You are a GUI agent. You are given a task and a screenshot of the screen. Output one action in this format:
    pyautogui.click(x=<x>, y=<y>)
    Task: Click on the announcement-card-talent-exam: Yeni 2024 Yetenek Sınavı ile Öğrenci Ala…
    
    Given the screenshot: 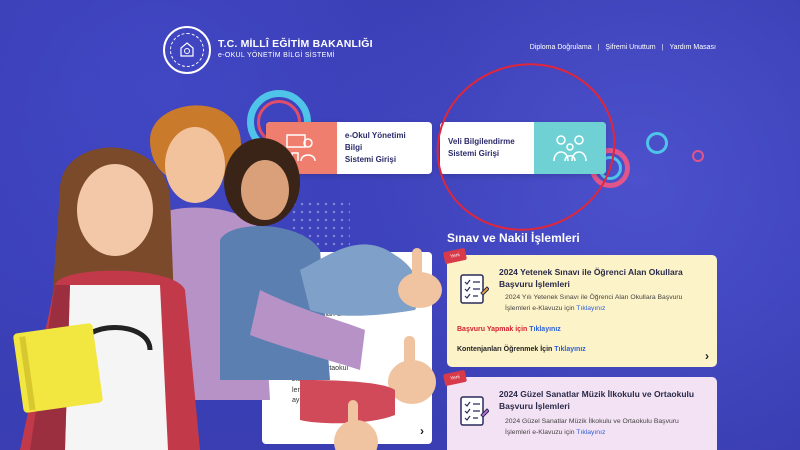 What is the action you would take?
    pyautogui.click(x=579, y=307)
    